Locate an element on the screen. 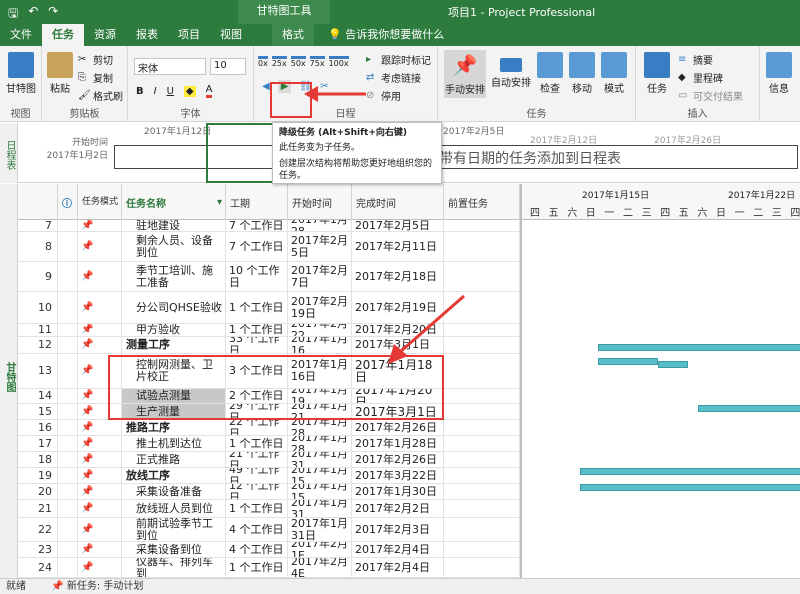  row-task-name: 采集设备准备 is located at coordinates (174, 491).